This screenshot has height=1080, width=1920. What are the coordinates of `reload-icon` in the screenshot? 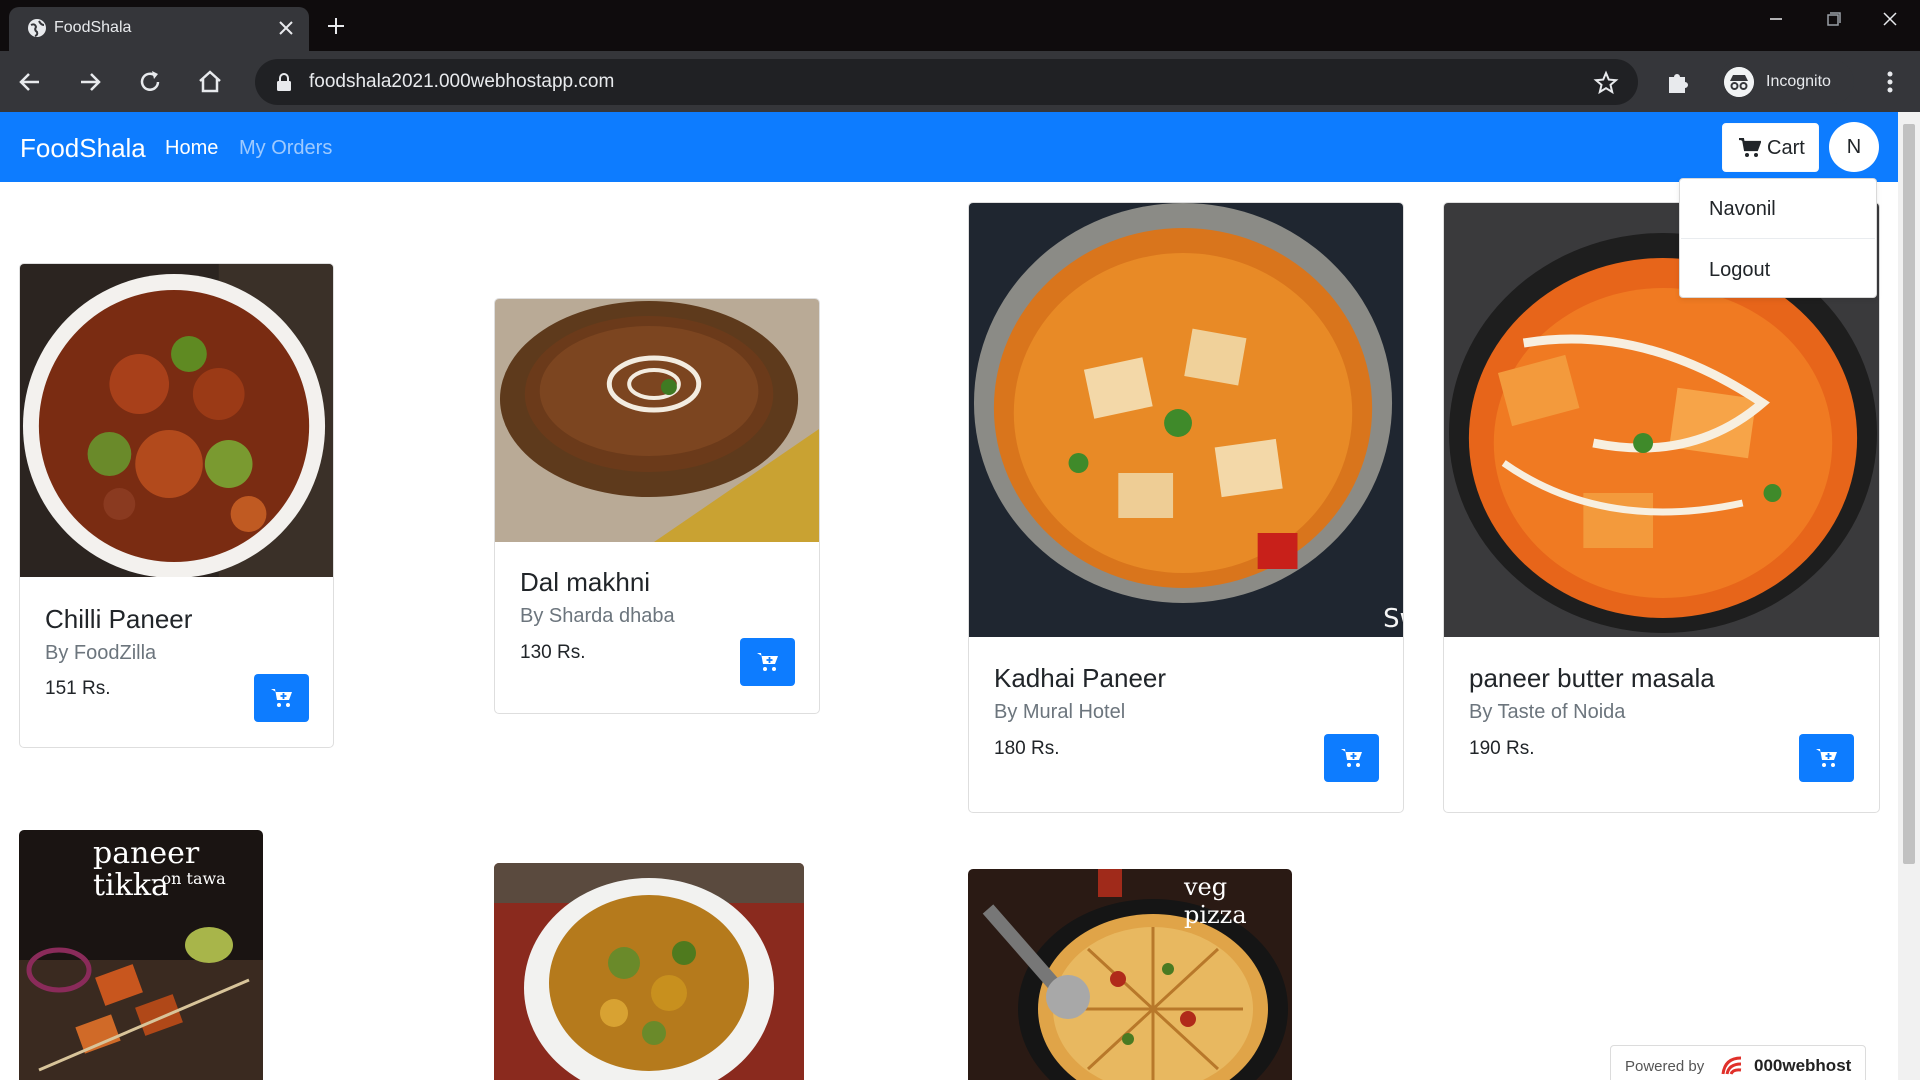 It's located at (150, 82).